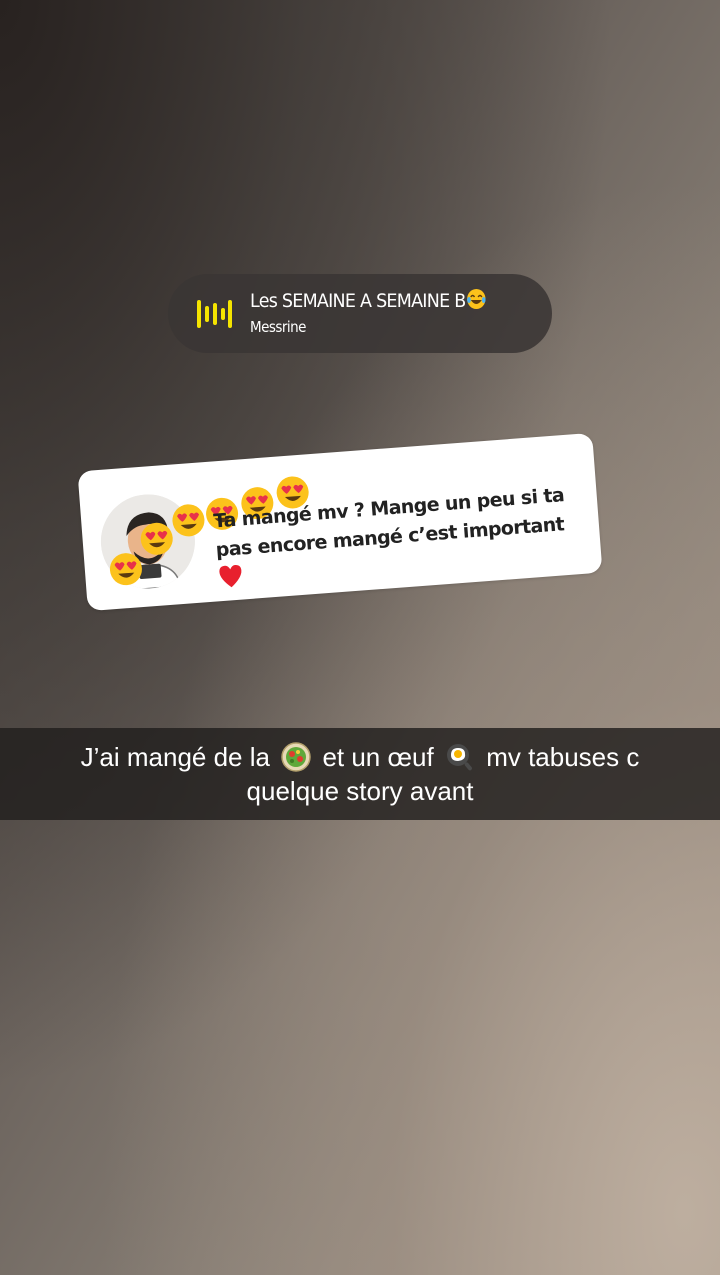  What do you see at coordinates (378, 757) in the screenshot?
I see `caption-text-part-2: et un œuf` at bounding box center [378, 757].